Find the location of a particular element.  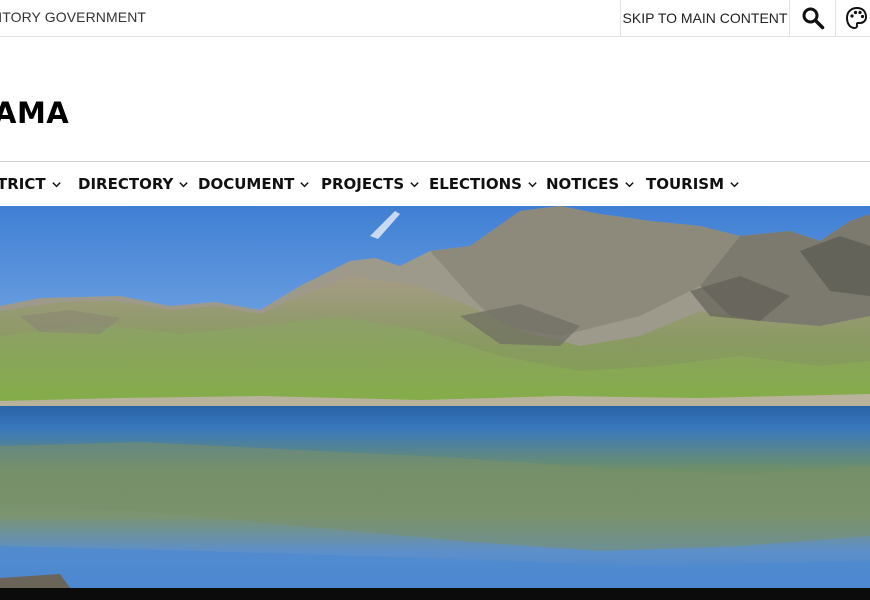

nav-item-elections: ELECTIONS is located at coordinates (483, 184).